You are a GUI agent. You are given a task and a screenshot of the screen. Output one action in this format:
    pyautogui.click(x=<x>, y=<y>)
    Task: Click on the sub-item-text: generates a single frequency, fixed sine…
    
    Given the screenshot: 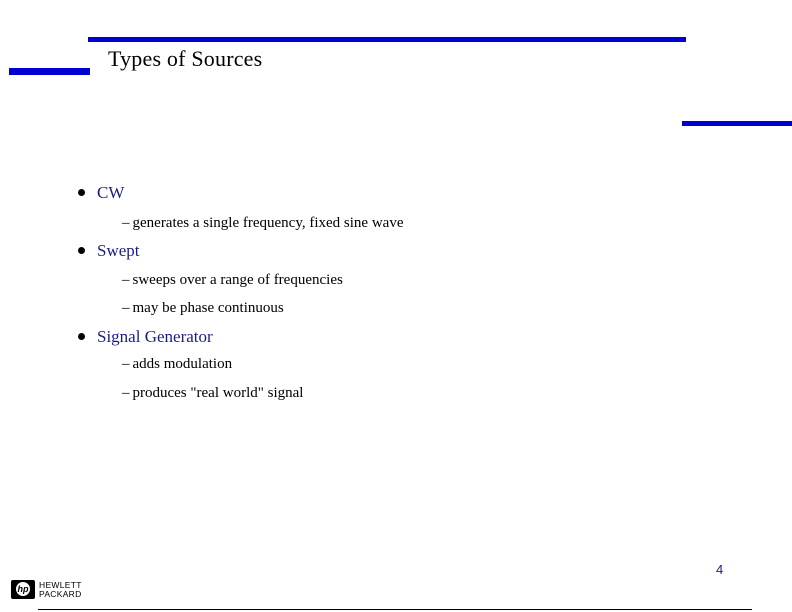 What is the action you would take?
    pyautogui.click(x=268, y=223)
    